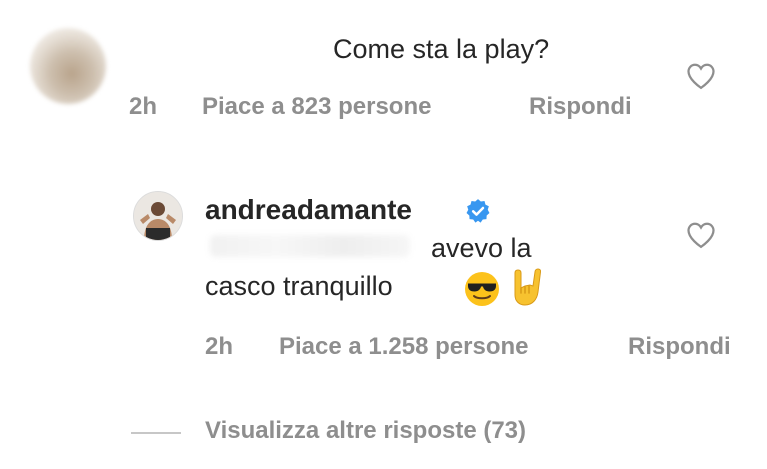 This screenshot has height=469, width=767. What do you see at coordinates (68, 66) in the screenshot?
I see `commenter-avatar` at bounding box center [68, 66].